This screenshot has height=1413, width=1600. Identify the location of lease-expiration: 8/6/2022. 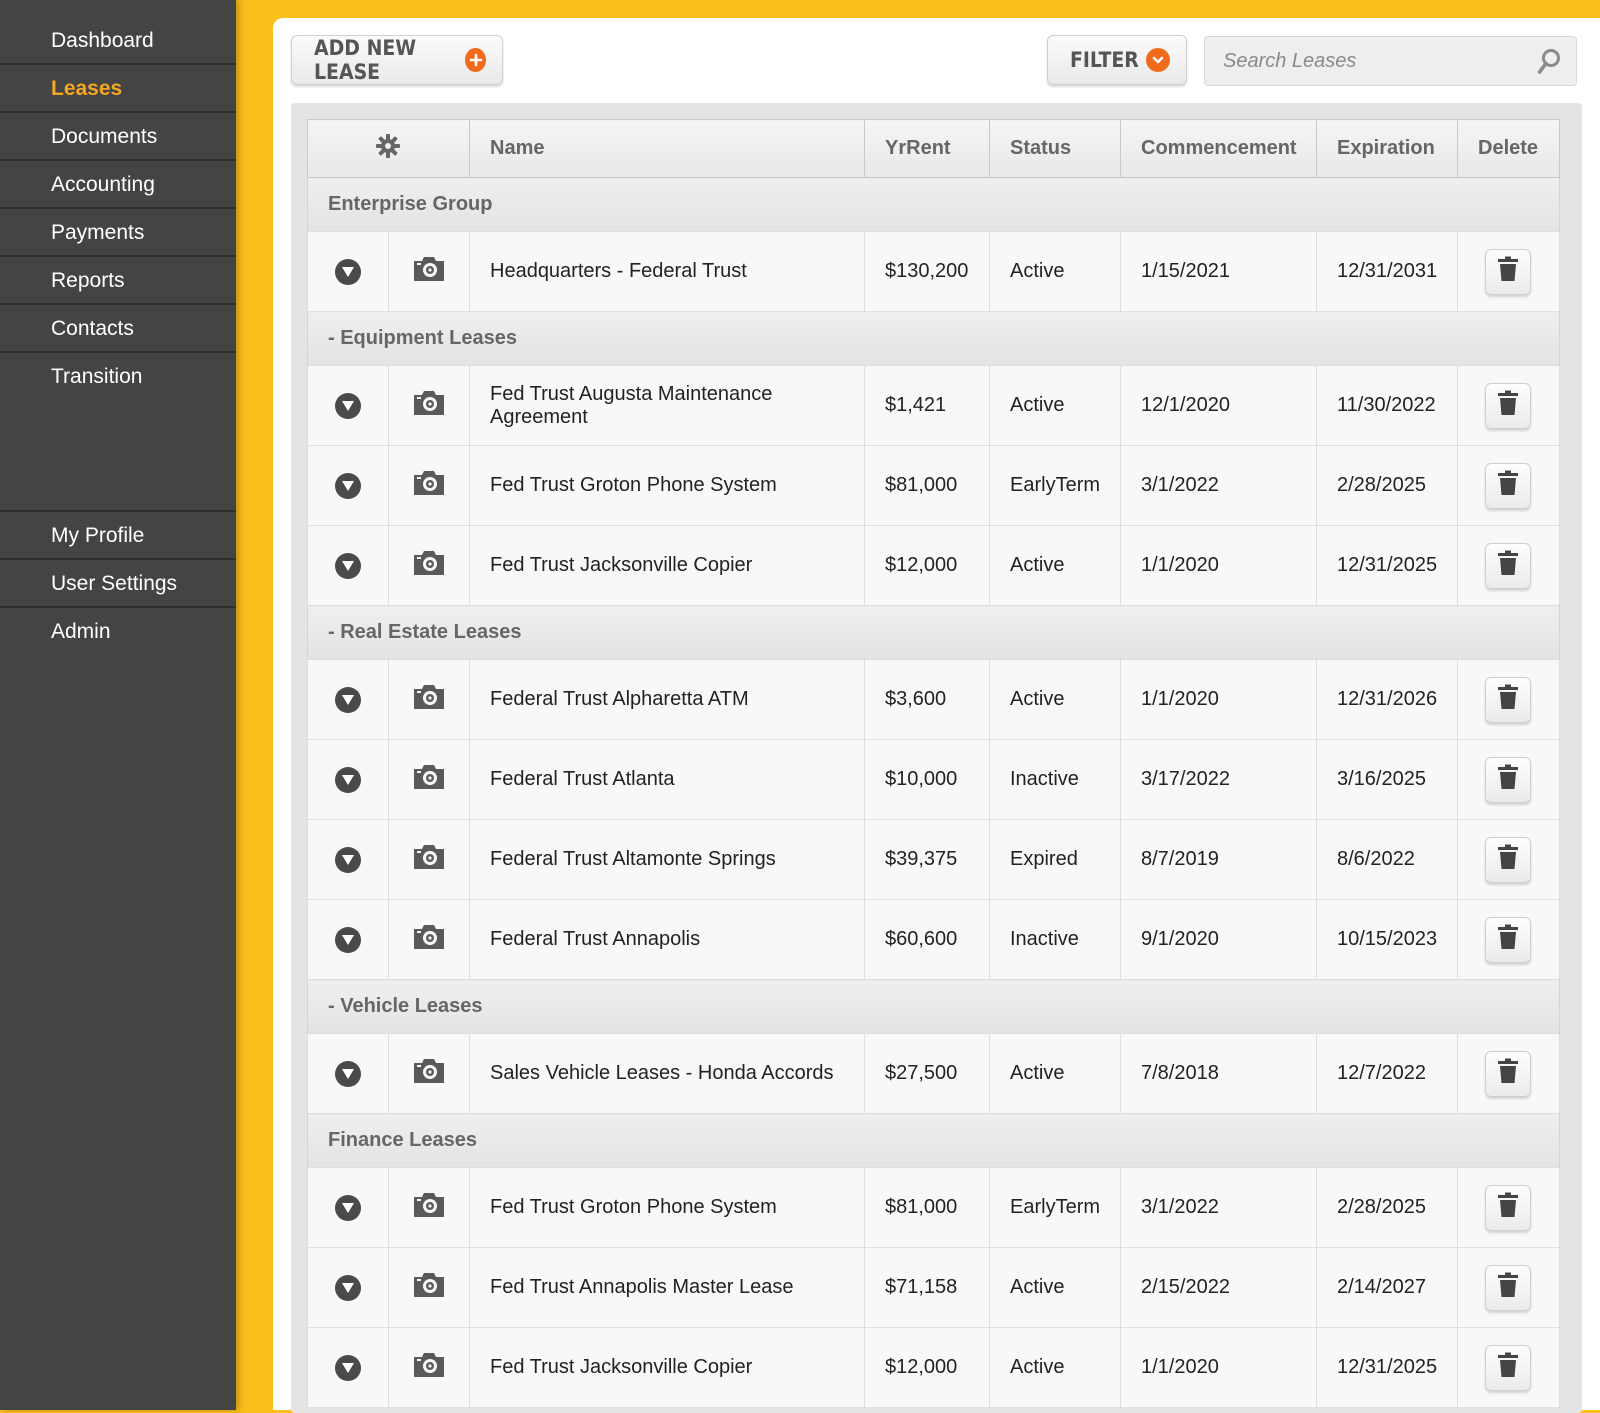
(1387, 859).